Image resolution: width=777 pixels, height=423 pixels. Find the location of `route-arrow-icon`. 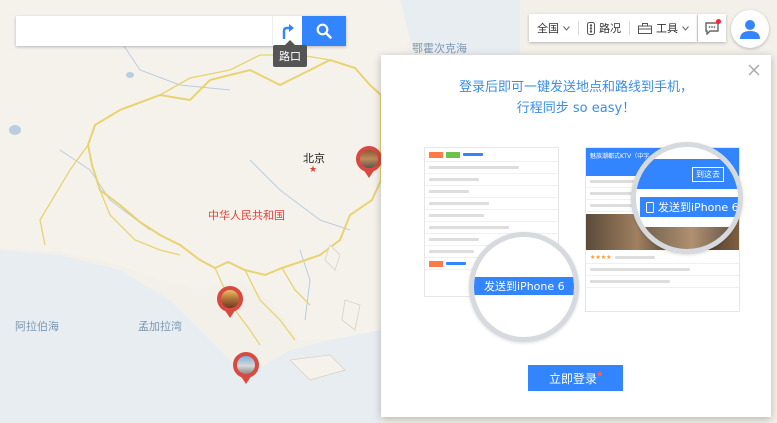

route-arrow-icon is located at coordinates (288, 31).